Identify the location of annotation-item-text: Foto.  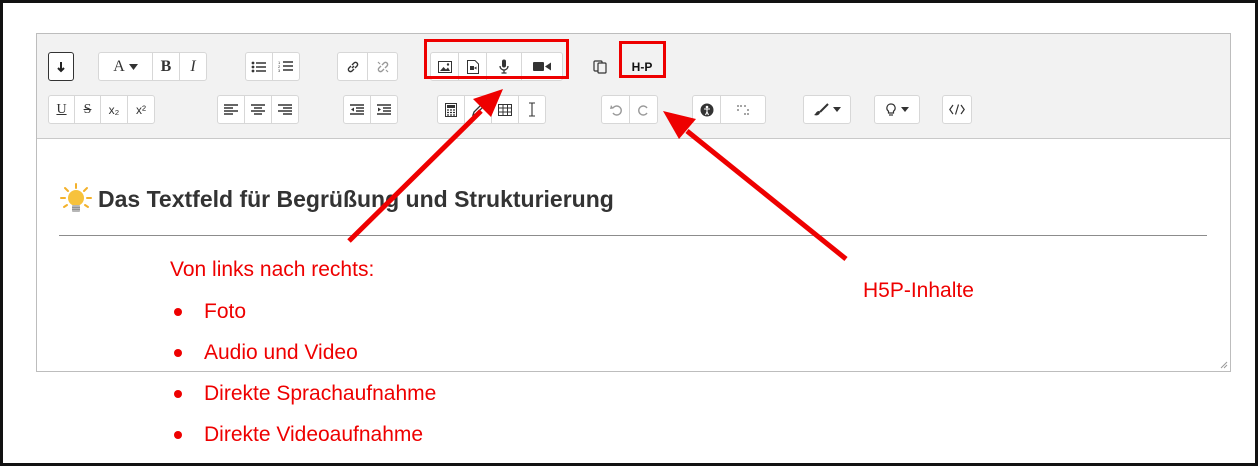
(225, 311).